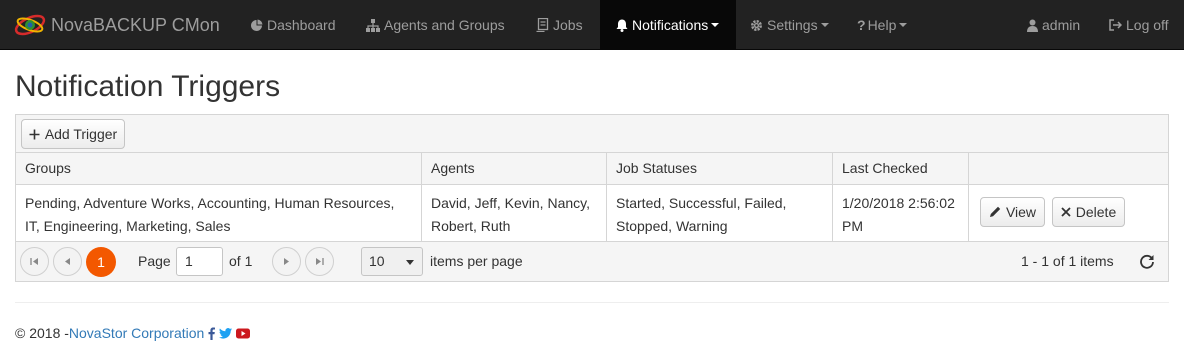 This screenshot has width=1184, height=353. What do you see at coordinates (1068, 168) in the screenshot?
I see `column-header-actions` at bounding box center [1068, 168].